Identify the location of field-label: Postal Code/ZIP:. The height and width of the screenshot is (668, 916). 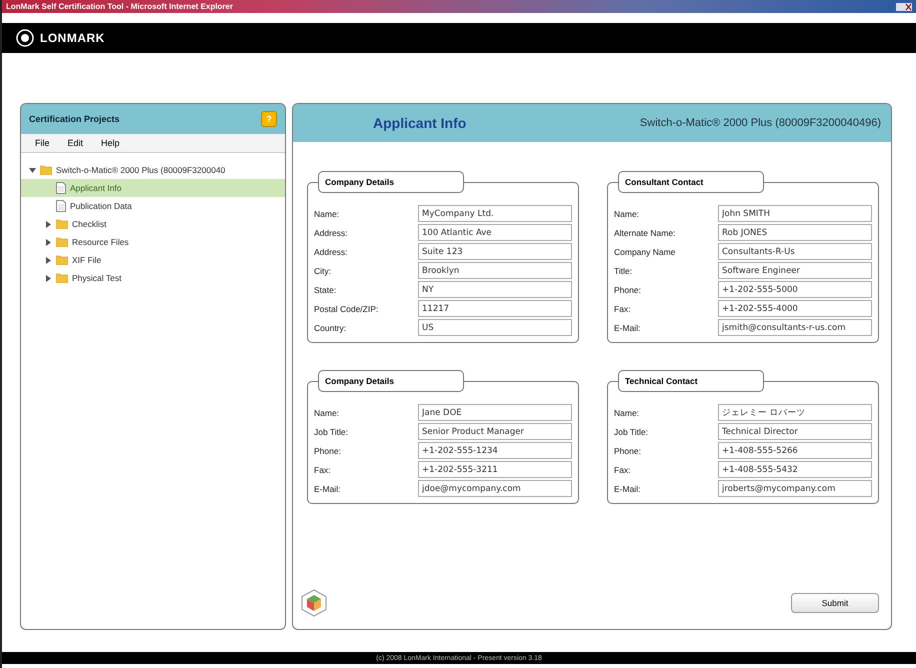
(347, 309).